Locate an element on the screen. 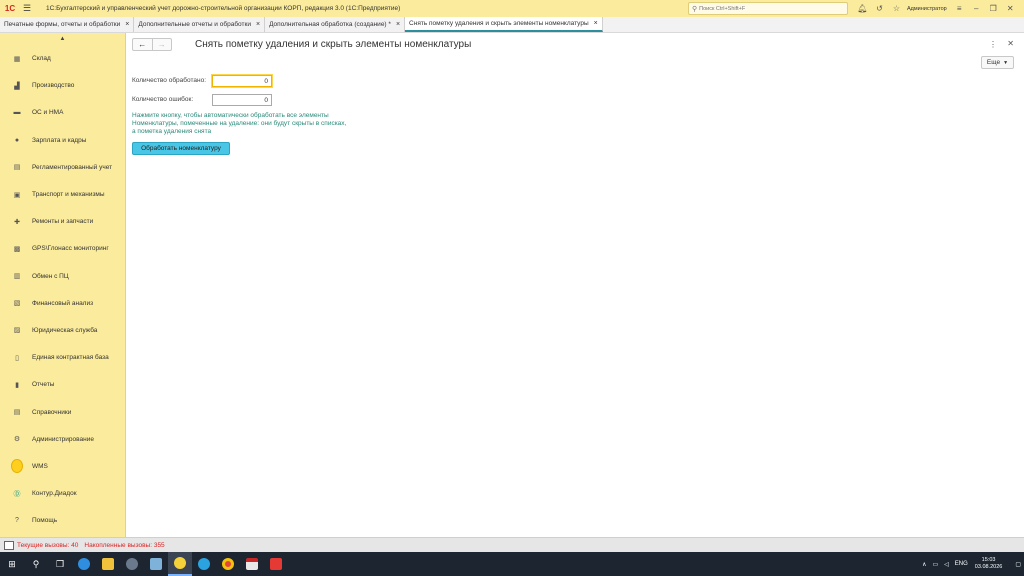  clock: 15:03 03.08.2026 is located at coordinates (989, 564).